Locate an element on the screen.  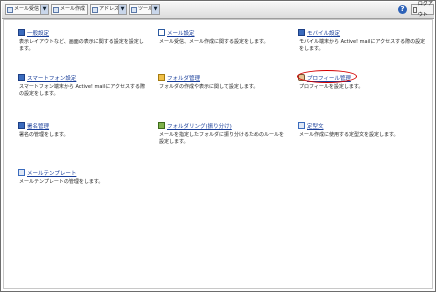
mail-receive-button: メール受信 ▼ is located at coordinates (27, 9).